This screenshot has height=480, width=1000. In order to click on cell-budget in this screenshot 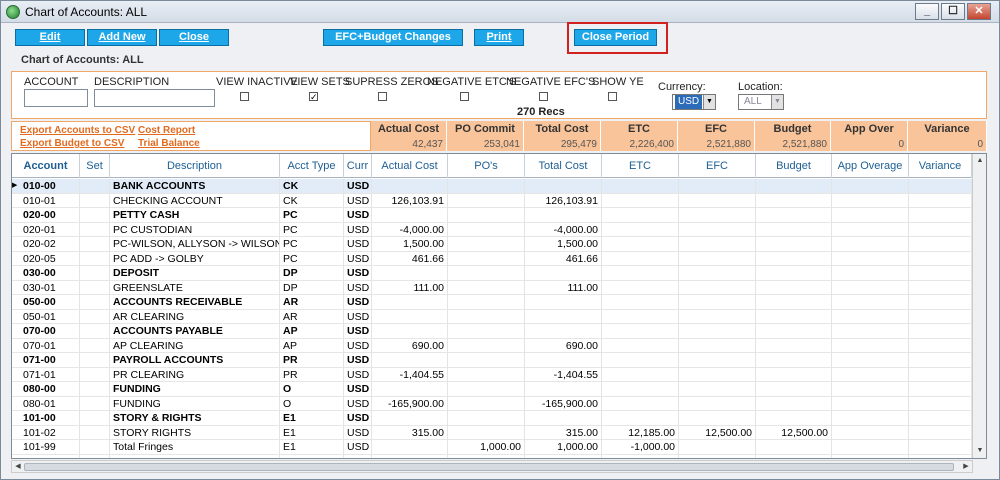, I will do `click(794, 244)`.